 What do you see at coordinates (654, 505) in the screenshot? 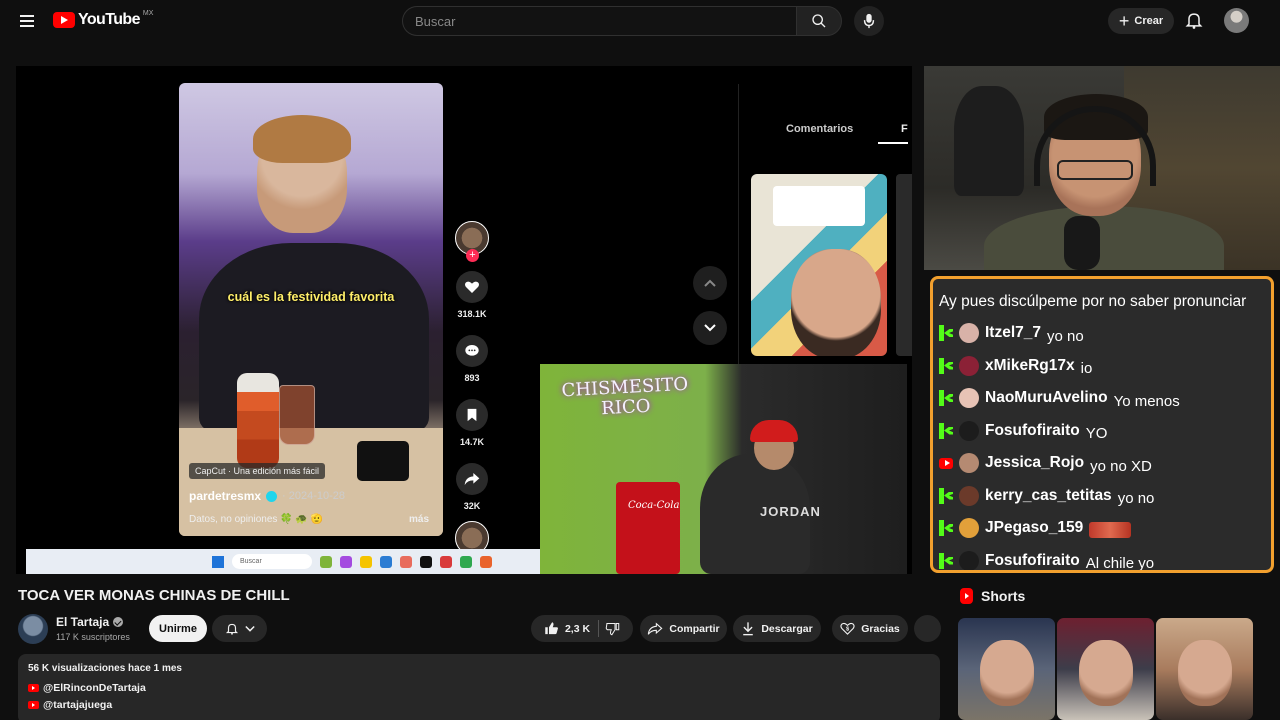
I see `fridge-label: Coca-Cola` at bounding box center [654, 505].